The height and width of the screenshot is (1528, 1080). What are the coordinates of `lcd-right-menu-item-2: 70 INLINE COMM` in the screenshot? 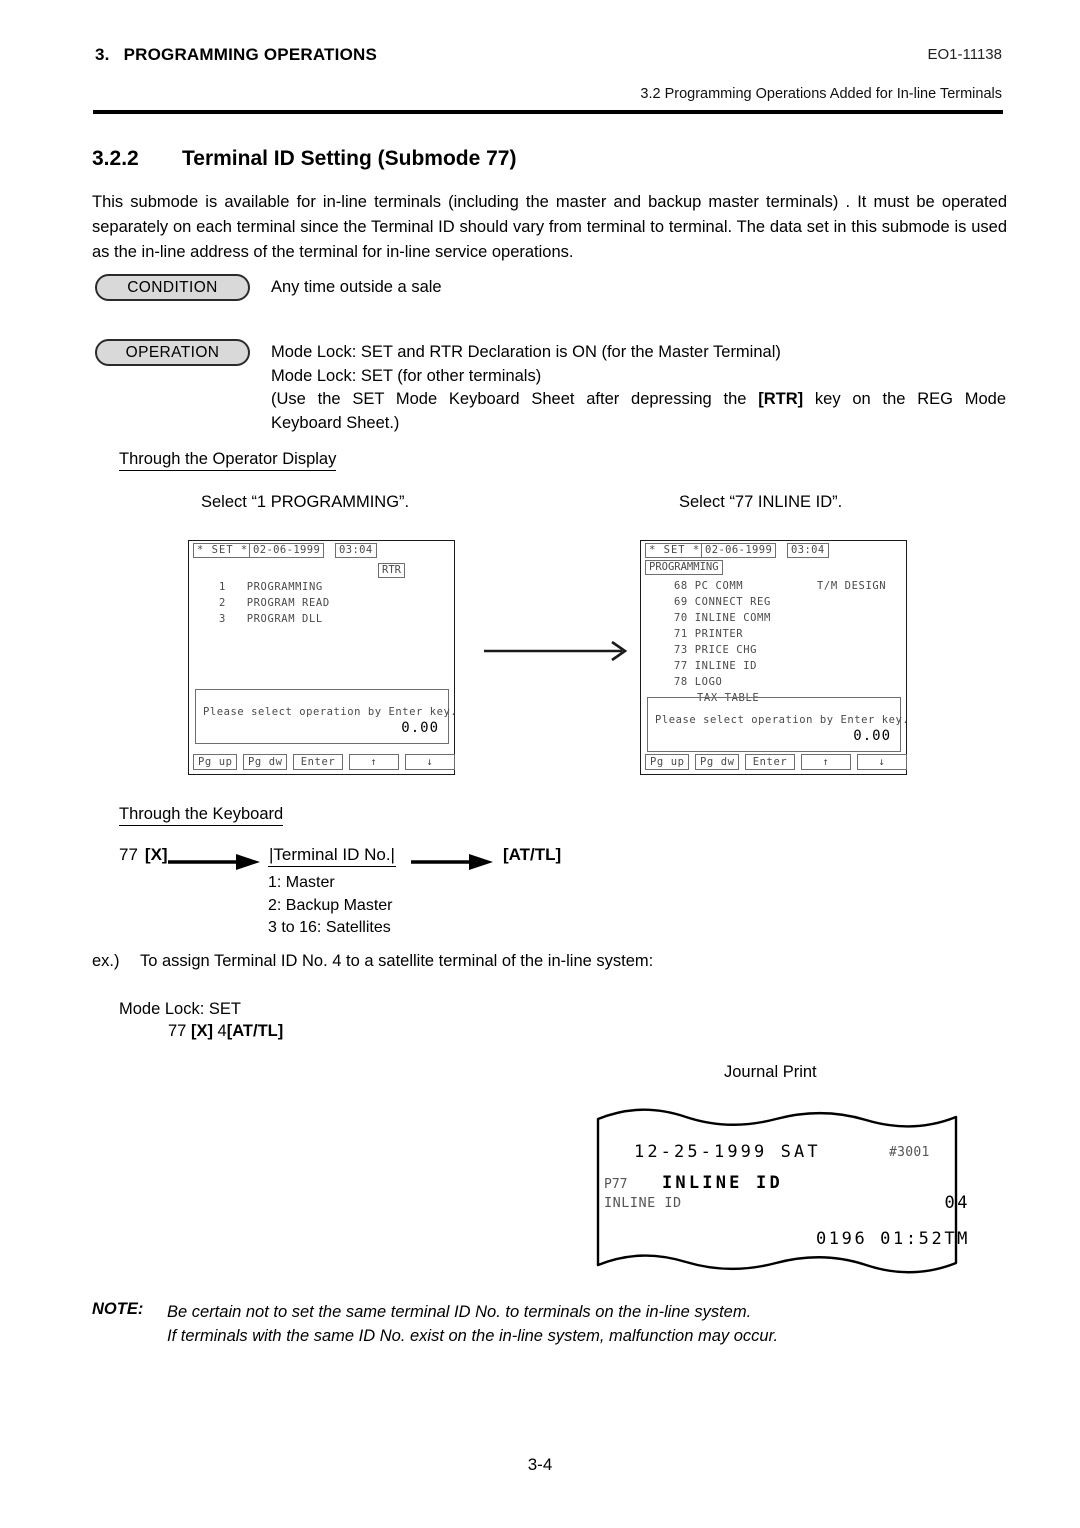 It's located at (722, 618).